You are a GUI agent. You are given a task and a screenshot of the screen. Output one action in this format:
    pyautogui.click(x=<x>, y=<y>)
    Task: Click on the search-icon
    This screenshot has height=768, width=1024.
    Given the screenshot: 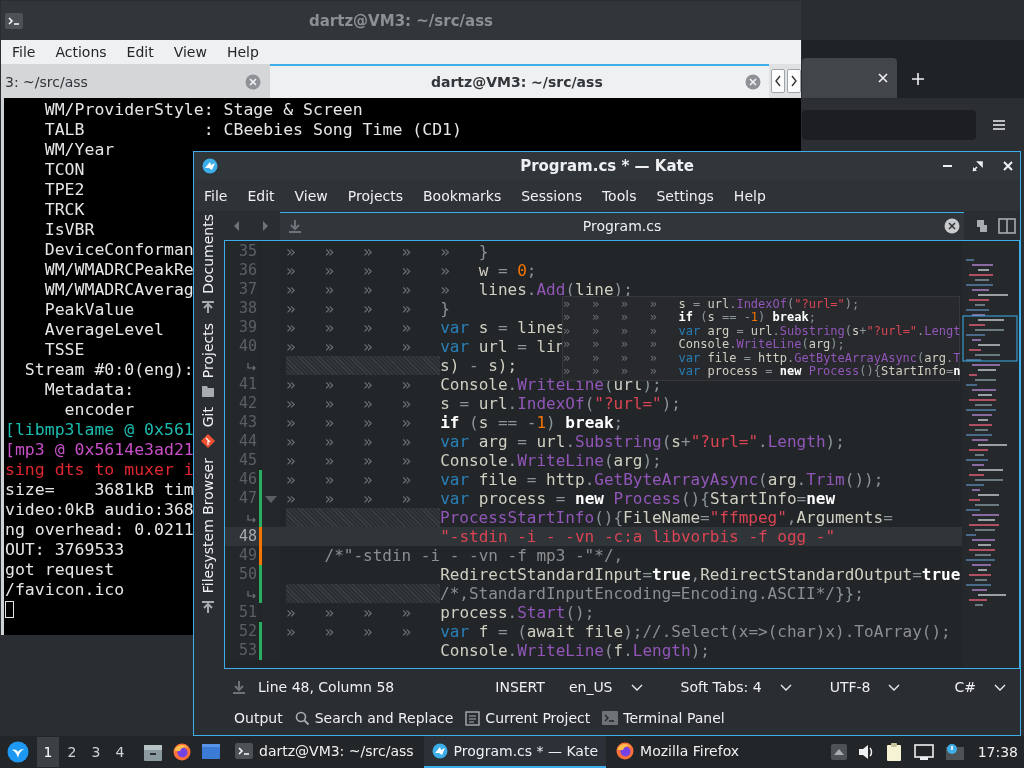 What is the action you would take?
    pyautogui.click(x=302, y=718)
    